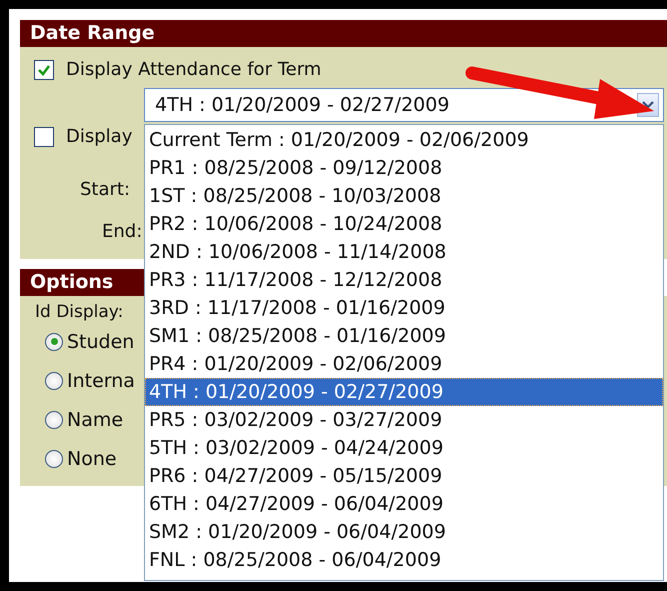 The width and height of the screenshot is (667, 591). I want to click on dropdown-option: FNL : 08/25/2008 - 06/04/2009, so click(404, 560).